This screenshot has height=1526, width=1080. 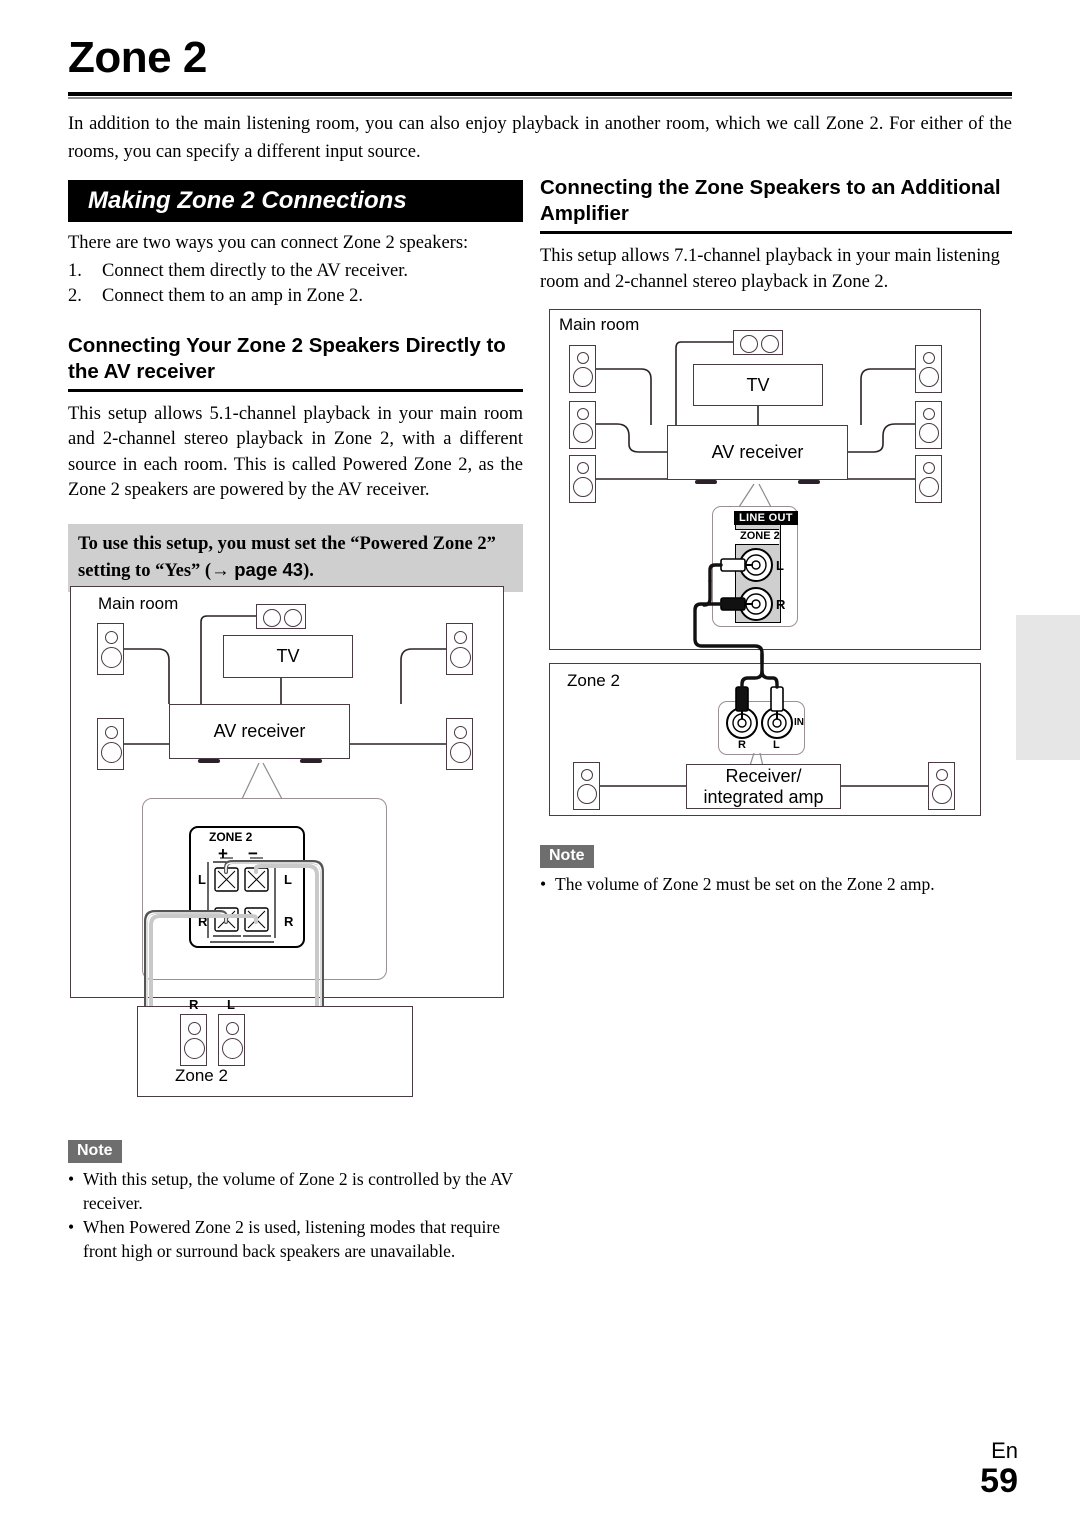 I want to click on amp-in-l-label: L, so click(x=776, y=745).